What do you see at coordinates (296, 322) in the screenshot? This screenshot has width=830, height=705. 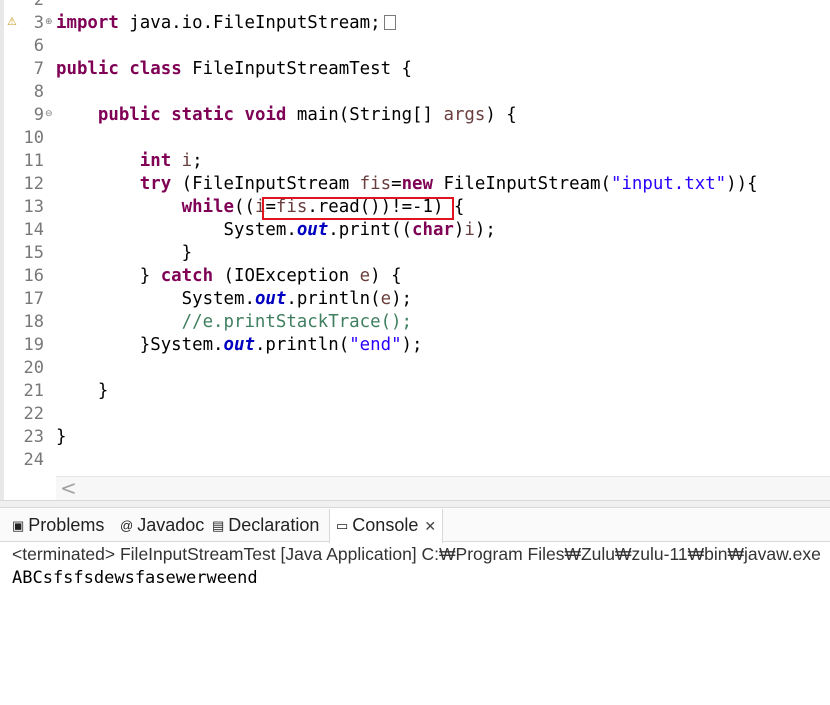 I see `code-text: //e.printStackTrace();` at bounding box center [296, 322].